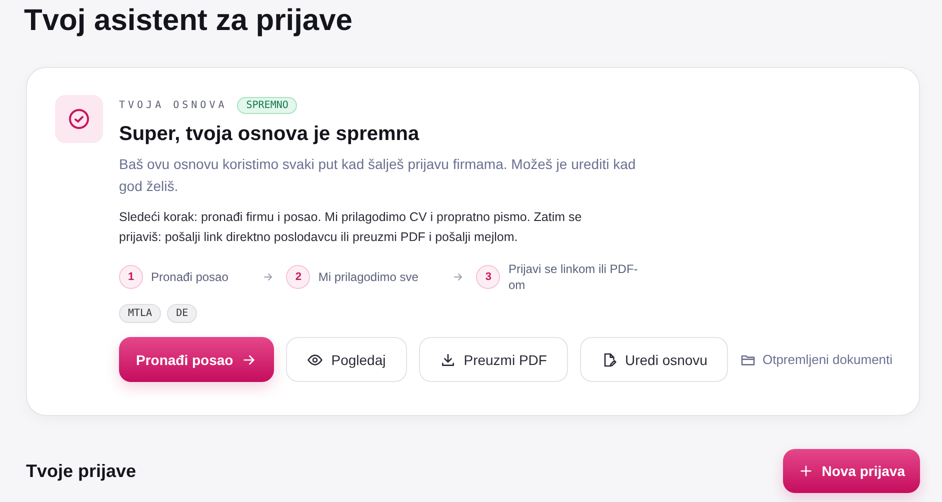 Image resolution: width=942 pixels, height=502 pixels. Describe the element at coordinates (189, 21) in the screenshot. I see `page-title: Tvoj asistent za prijave` at that location.